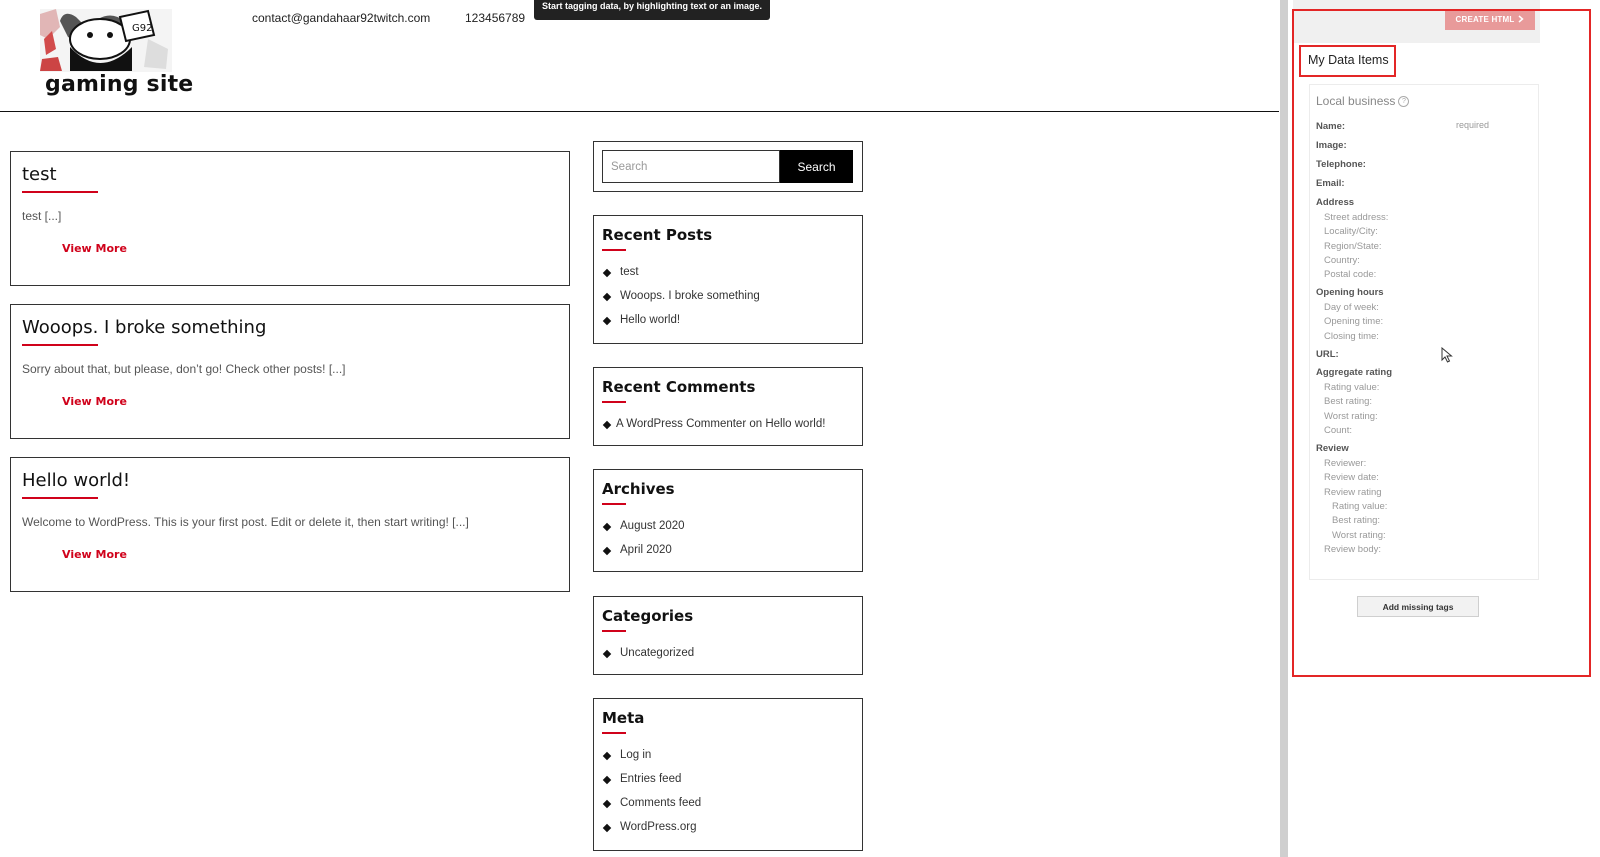  I want to click on my-data-items-tab: My Data Items, so click(1348, 60).